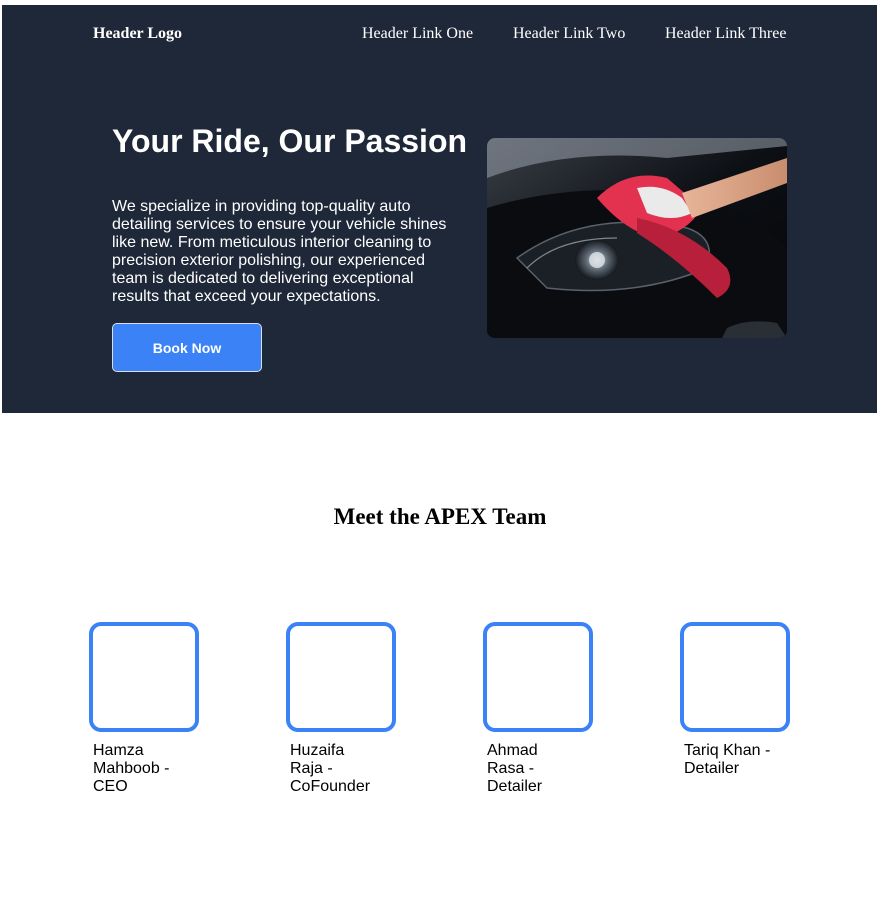  Describe the element at coordinates (515, 768) in the screenshot. I see `member-name: Ahmad Rasa - Detailer` at that location.